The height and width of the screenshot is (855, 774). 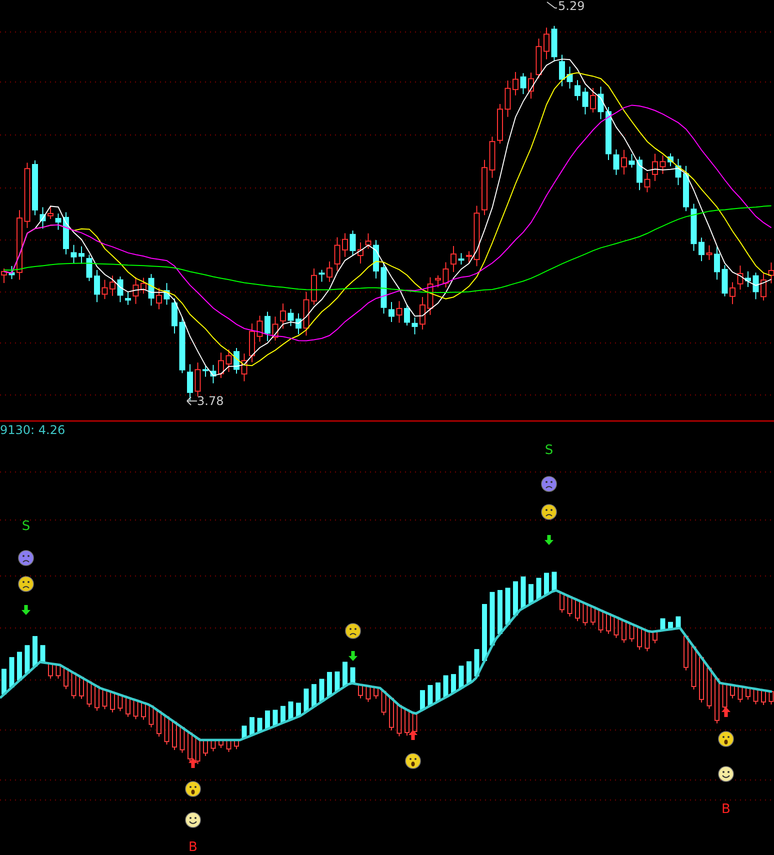 I want to click on low-price-label: 3.78, so click(x=210, y=401).